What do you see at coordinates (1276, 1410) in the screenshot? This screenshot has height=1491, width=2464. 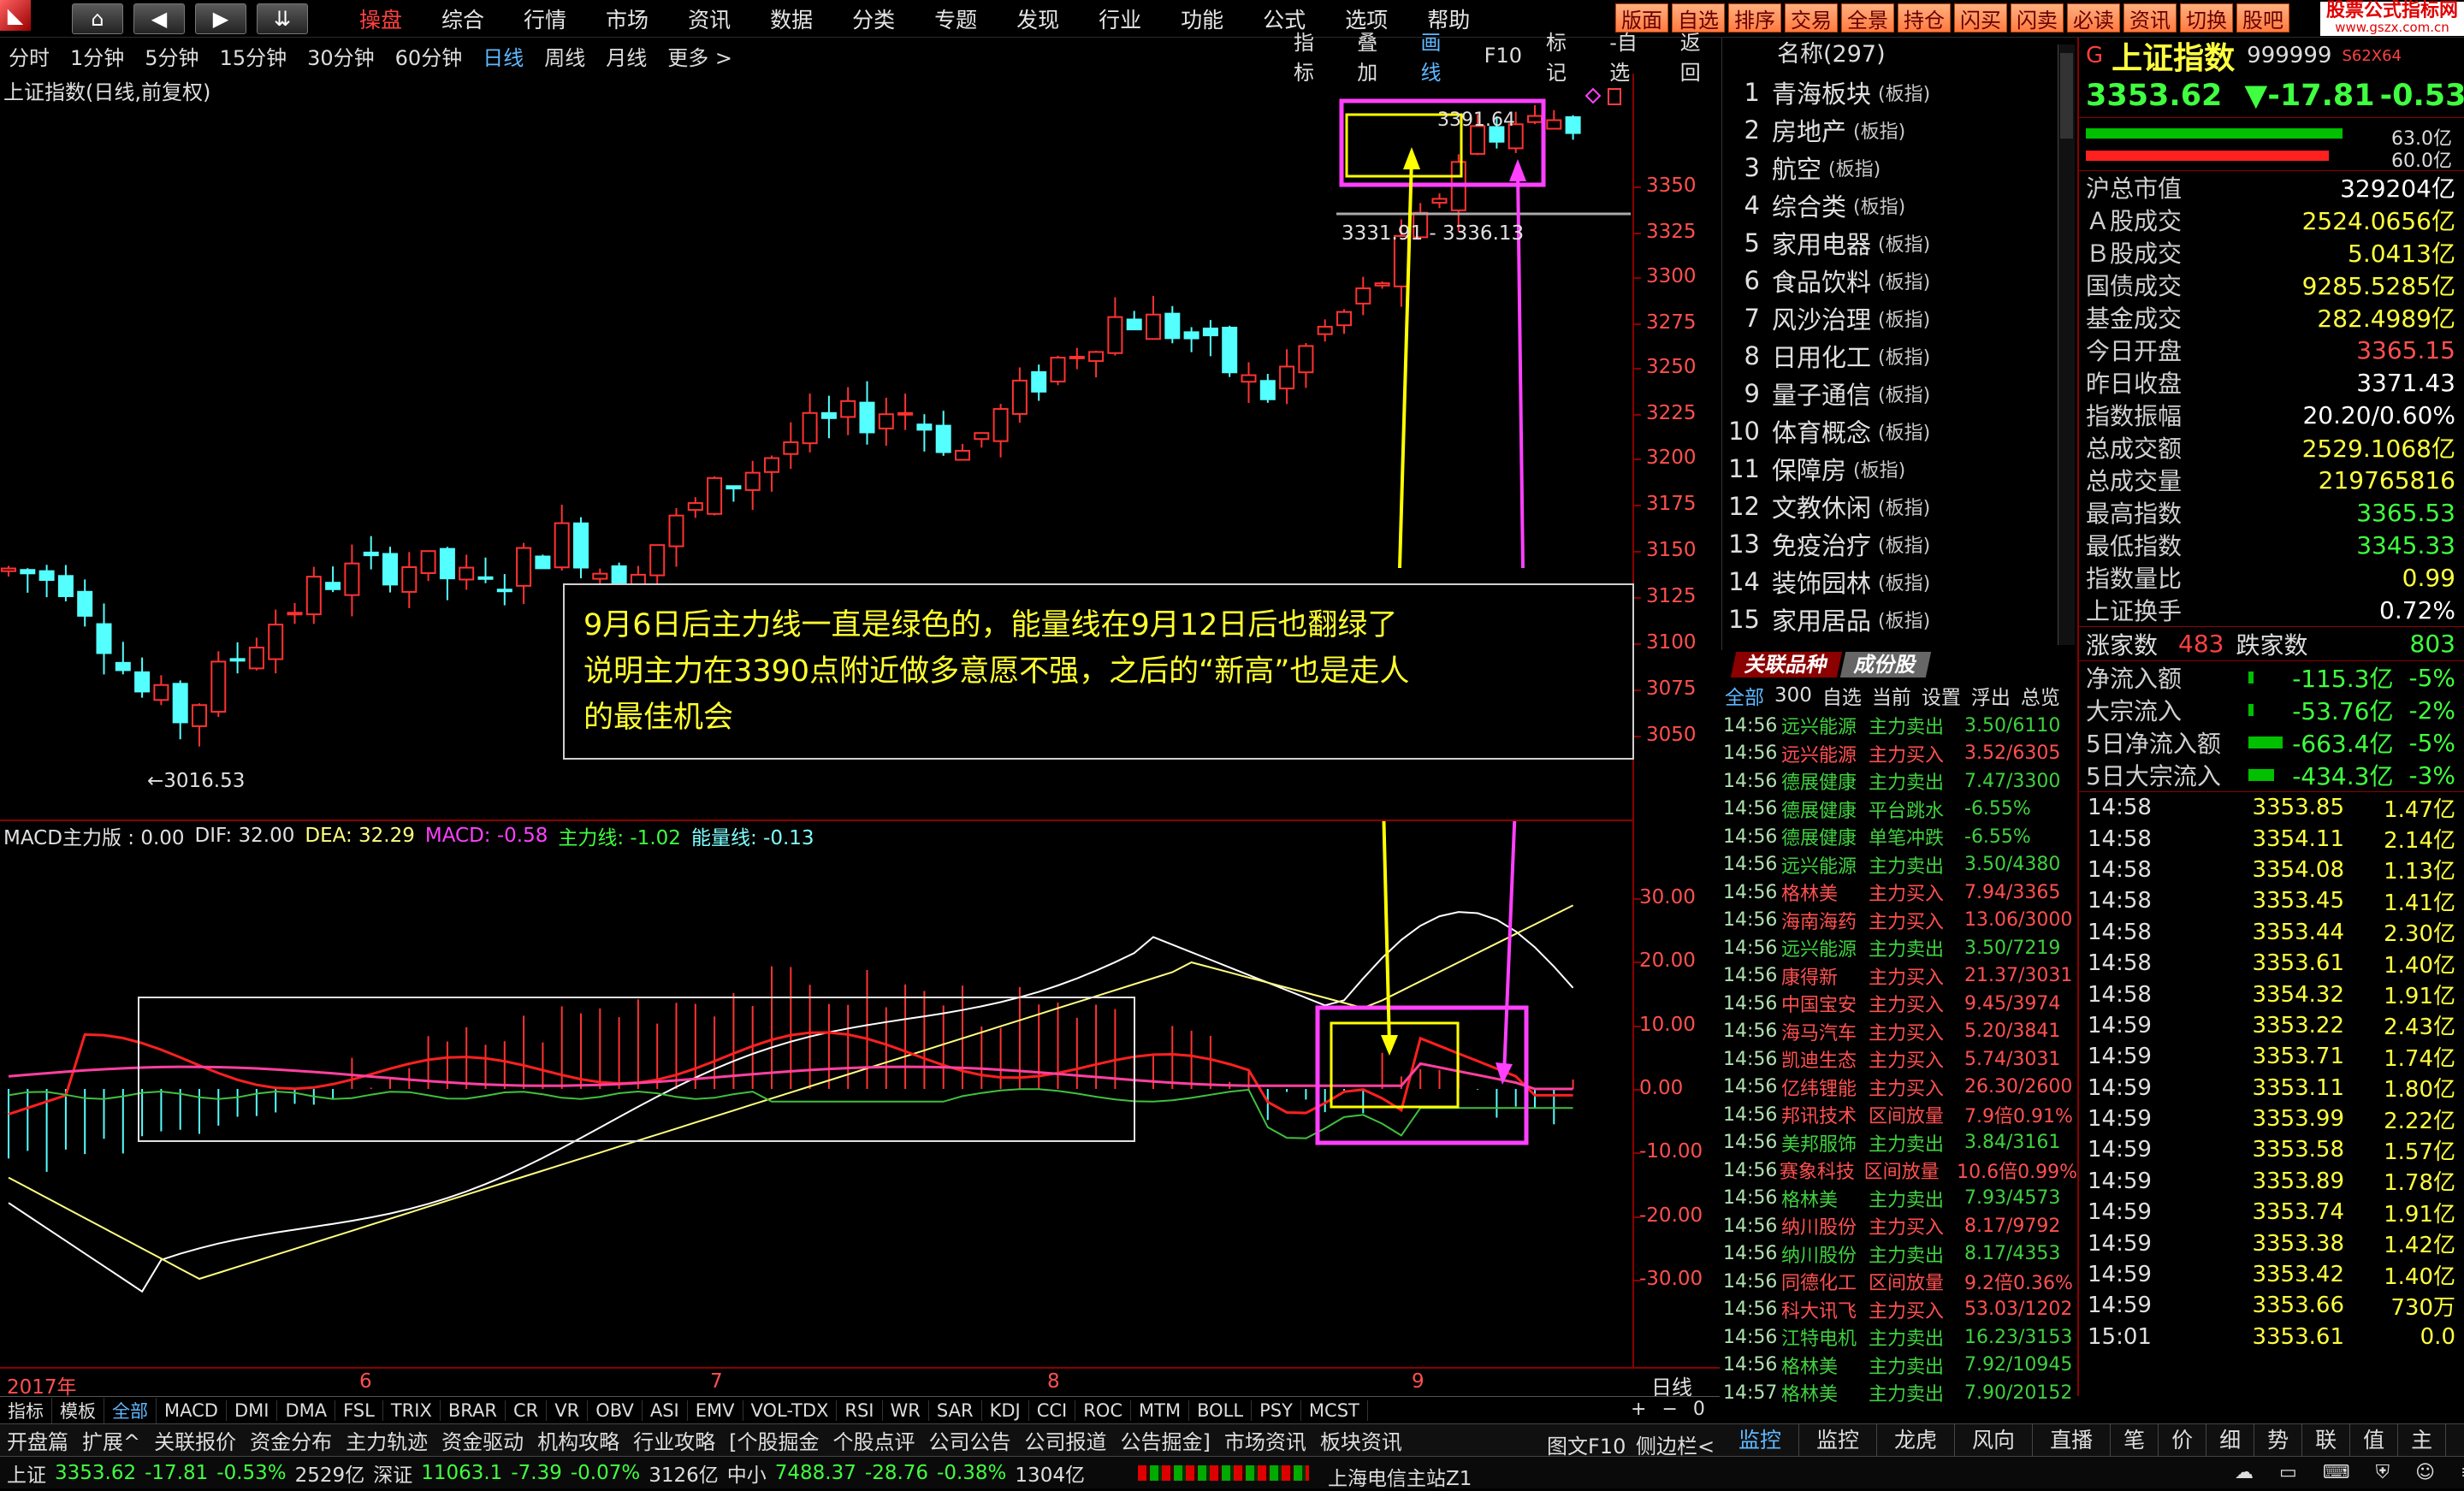 I see `indicator-23: PSY` at bounding box center [1276, 1410].